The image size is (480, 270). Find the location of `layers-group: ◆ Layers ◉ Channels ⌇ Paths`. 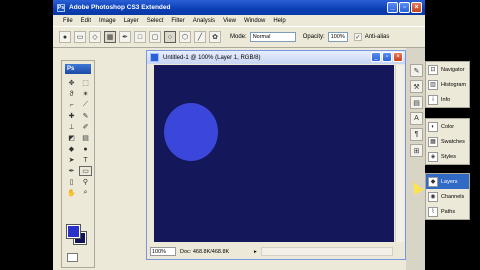

layers-group: ◆ Layers ◉ Channels ⌇ Paths is located at coordinates (447, 196).